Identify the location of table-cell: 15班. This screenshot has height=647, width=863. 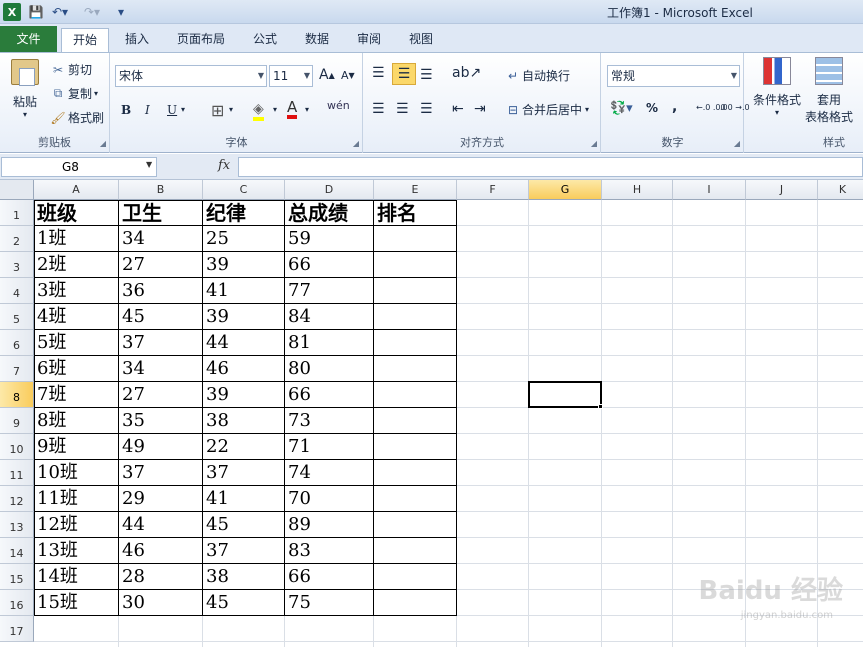
(76, 603).